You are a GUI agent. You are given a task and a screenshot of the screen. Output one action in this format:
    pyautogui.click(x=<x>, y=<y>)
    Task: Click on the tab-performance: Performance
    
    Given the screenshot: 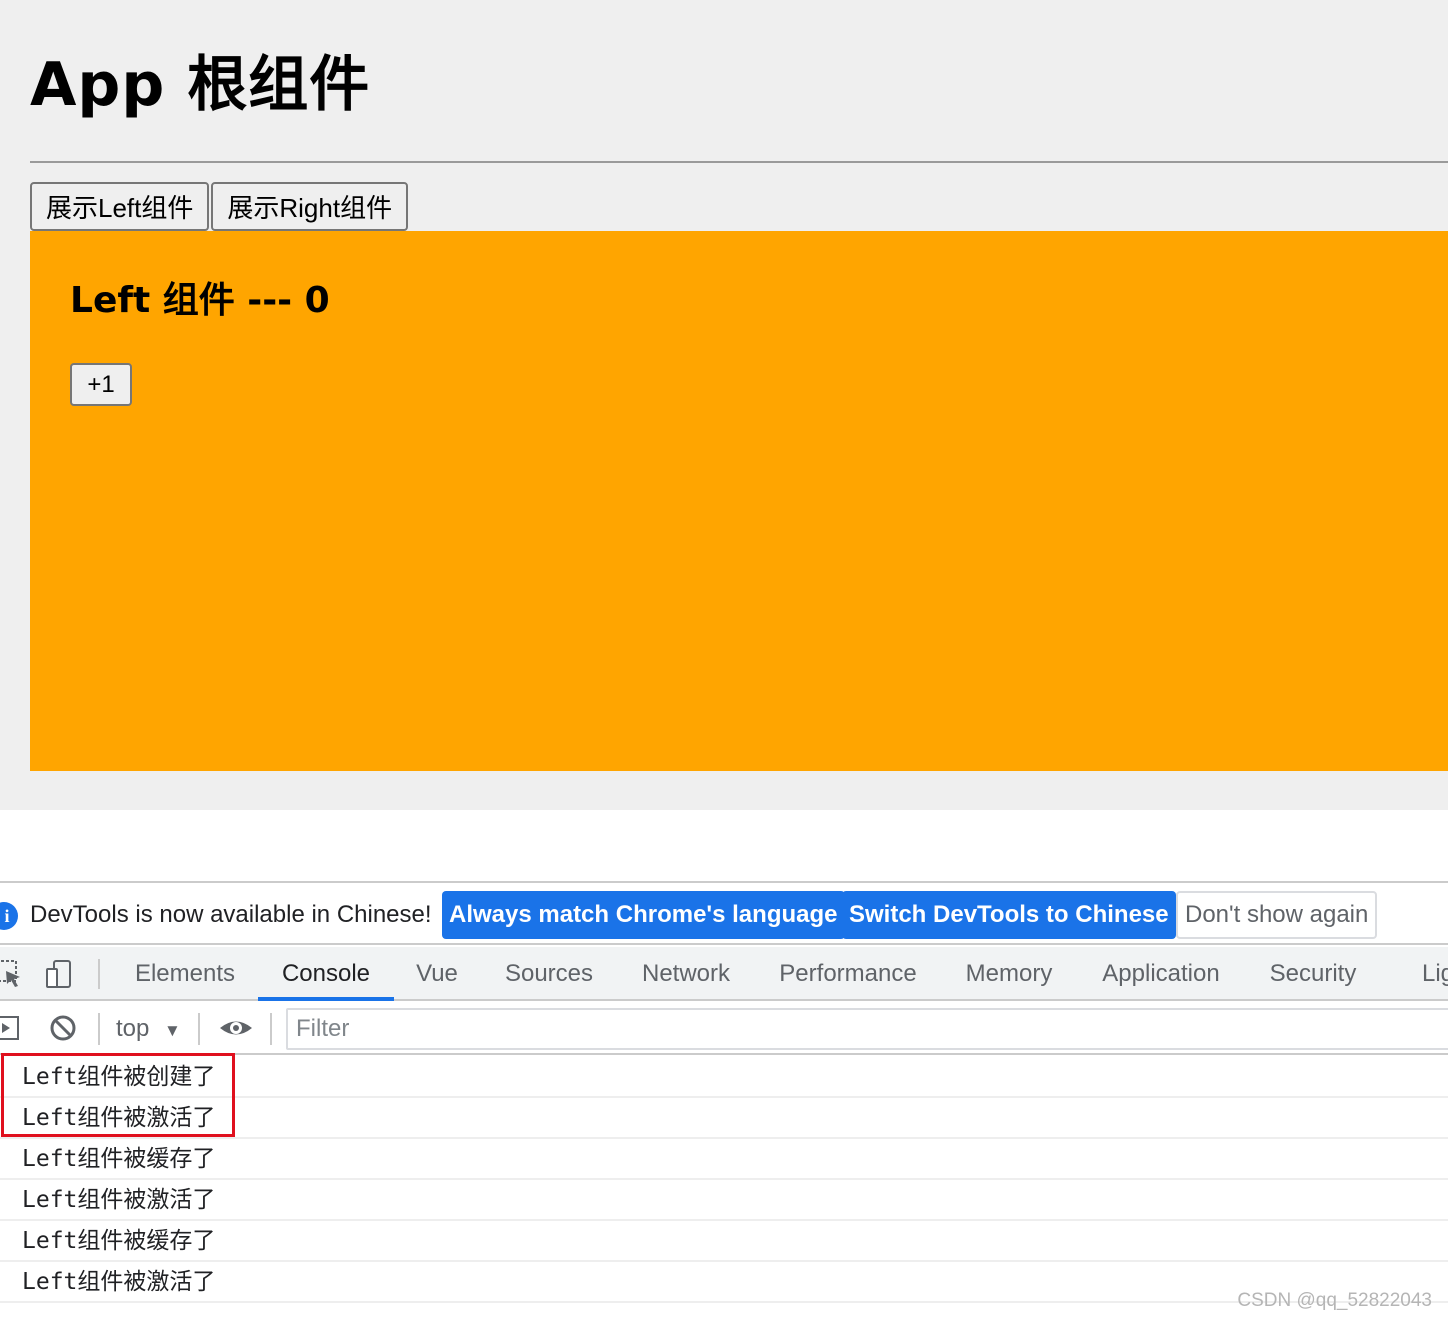 What is the action you would take?
    pyautogui.click(x=848, y=974)
    